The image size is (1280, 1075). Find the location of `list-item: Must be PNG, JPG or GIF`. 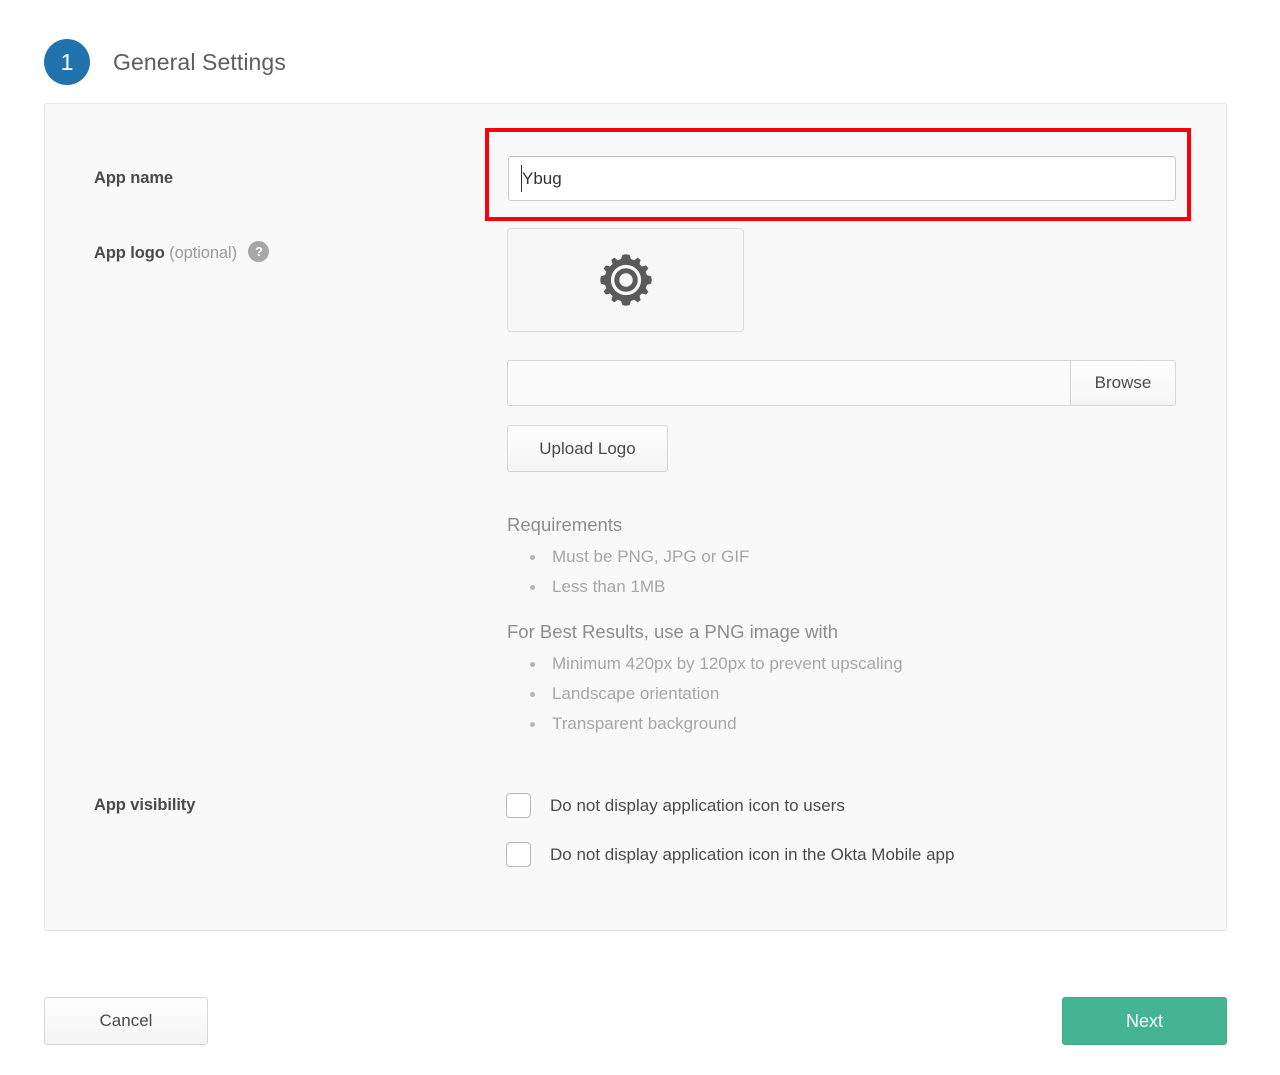

list-item: Must be PNG, JPG or GIF is located at coordinates (628, 557).